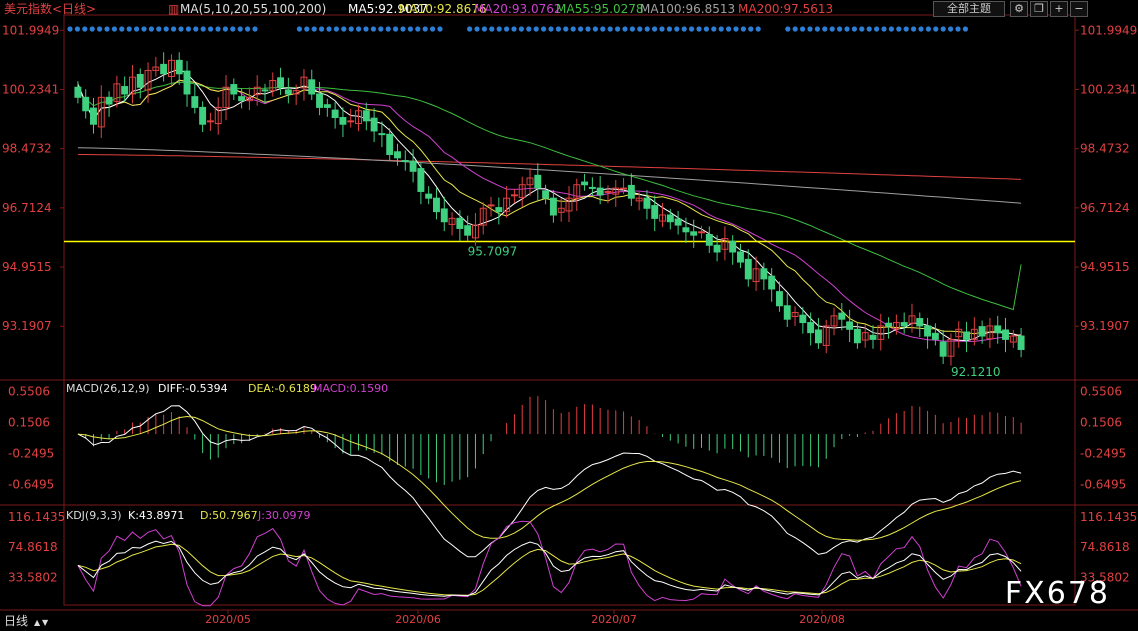 The width and height of the screenshot is (1138, 631). What do you see at coordinates (29, 422) in the screenshot?
I see `macd-axis-left-label: 0.1506` at bounding box center [29, 422].